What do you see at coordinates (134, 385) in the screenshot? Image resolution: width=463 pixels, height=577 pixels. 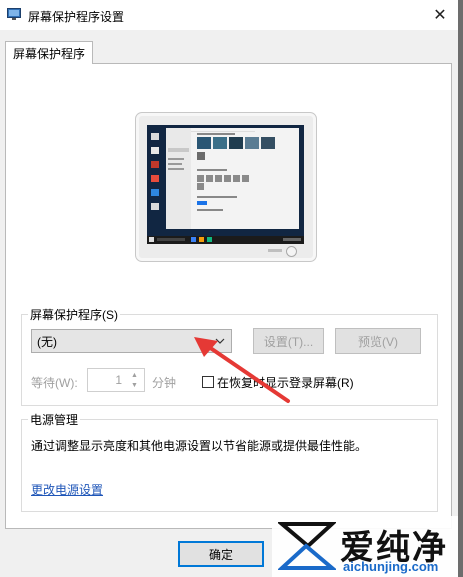 I see `spin-down-icon: ▼` at bounding box center [134, 385].